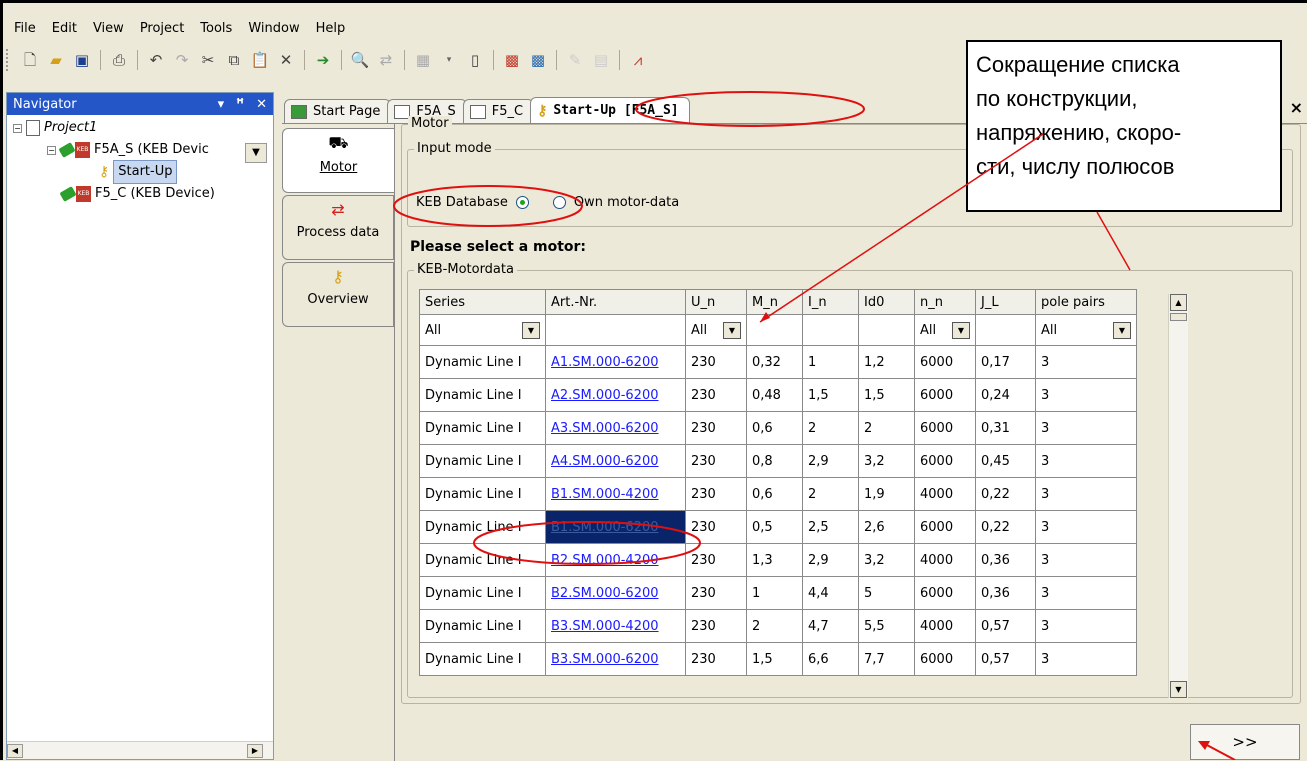 This screenshot has height=761, width=1307. What do you see at coordinates (945, 626) in the screenshot?
I see `table-cell: 4000` at bounding box center [945, 626].